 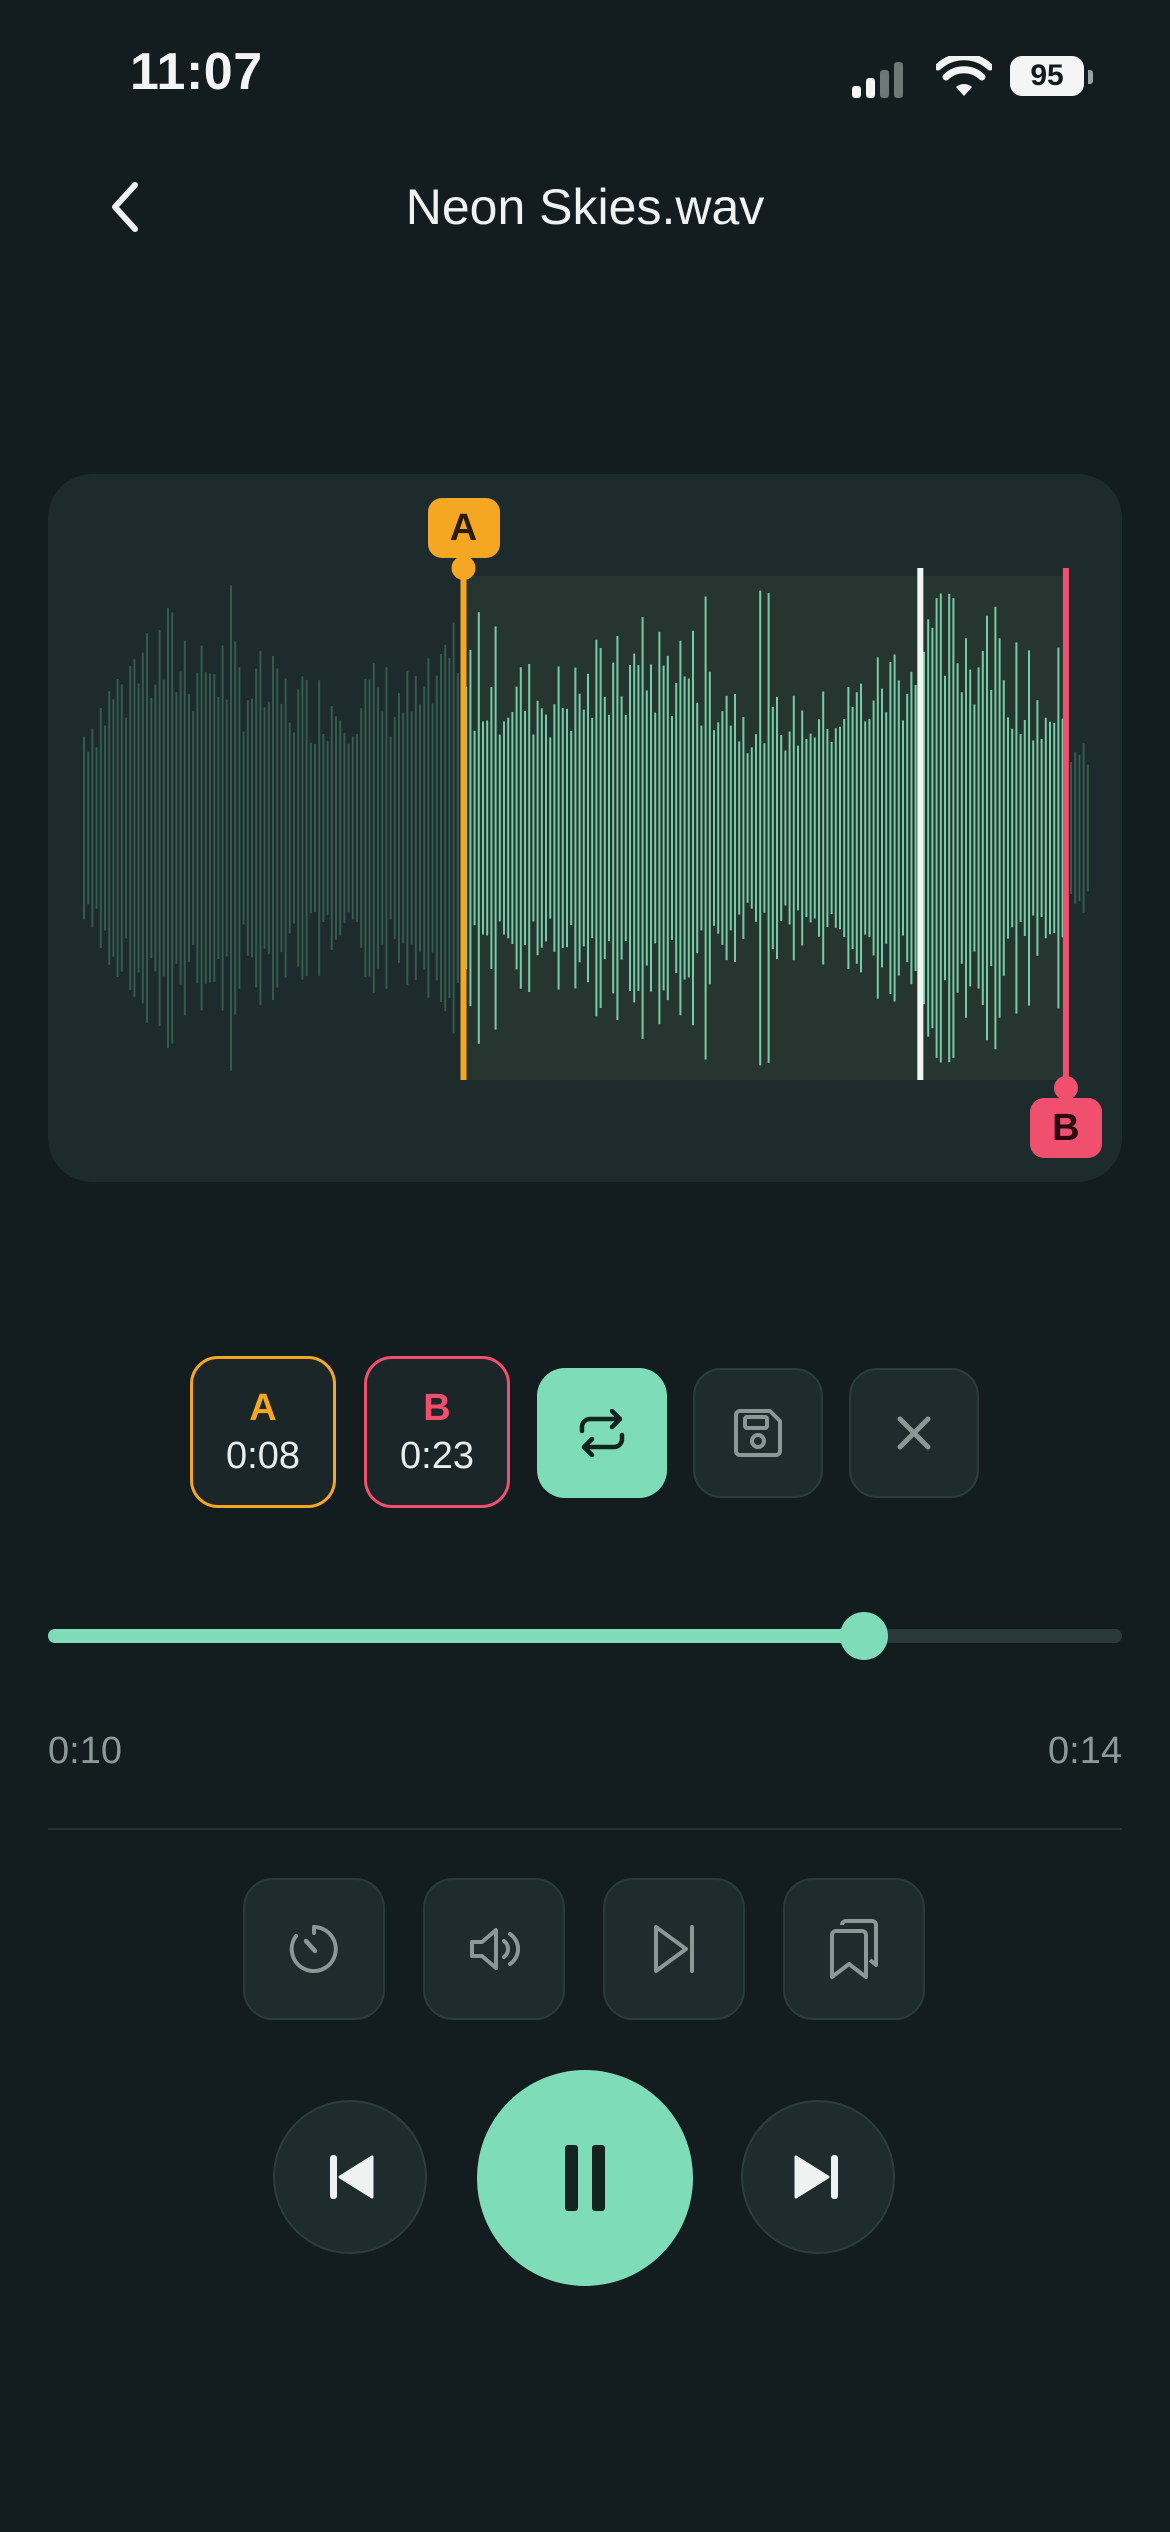 I want to click on skip-to-end-icon, so click(x=674, y=1949).